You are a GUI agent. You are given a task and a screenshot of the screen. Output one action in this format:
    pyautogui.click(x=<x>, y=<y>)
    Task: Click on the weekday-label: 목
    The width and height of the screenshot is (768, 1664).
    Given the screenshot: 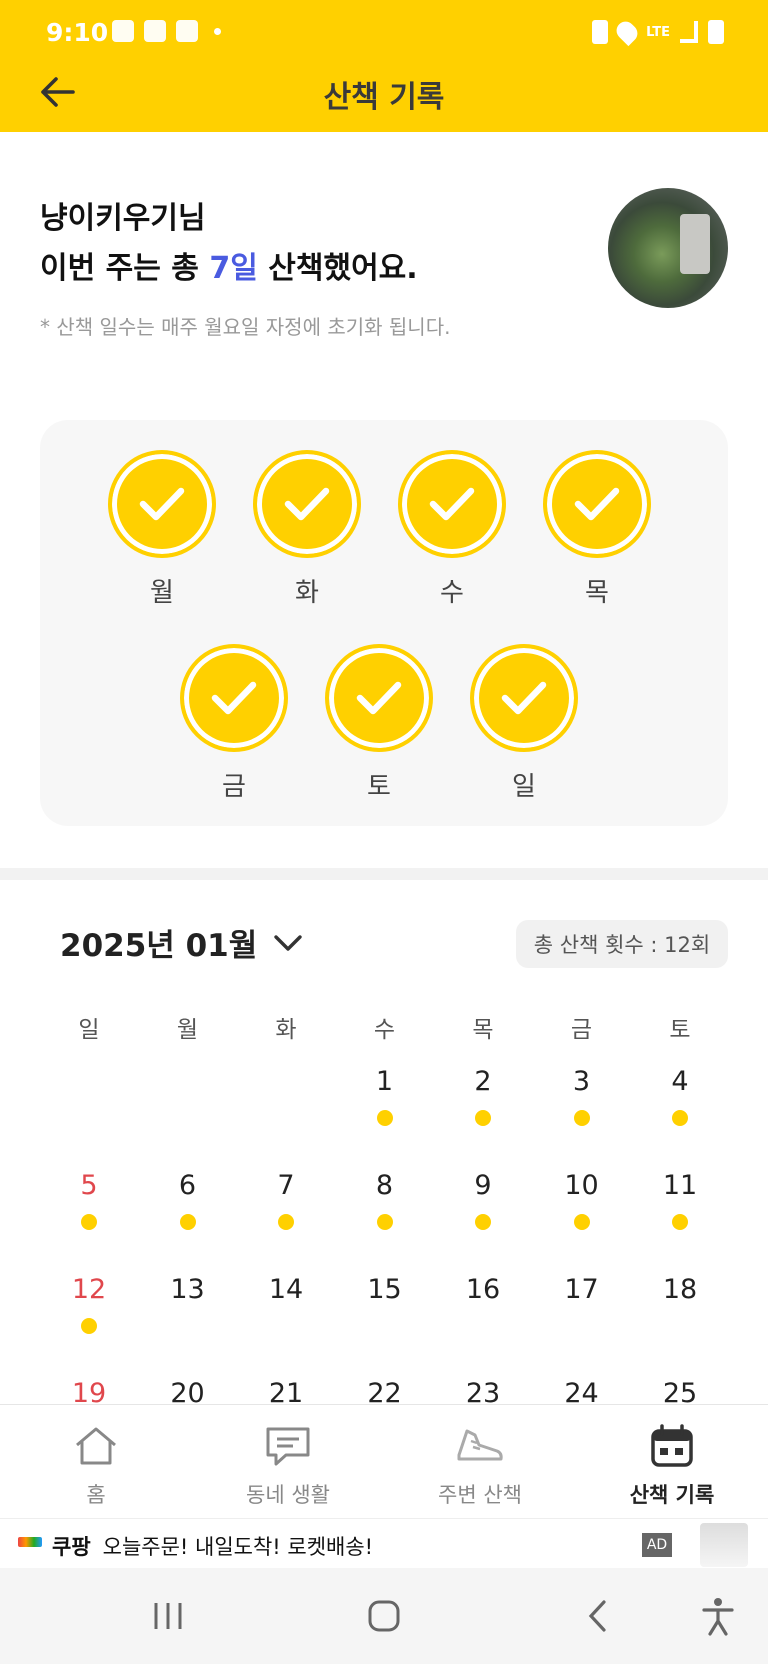 What is the action you would take?
    pyautogui.click(x=597, y=593)
    